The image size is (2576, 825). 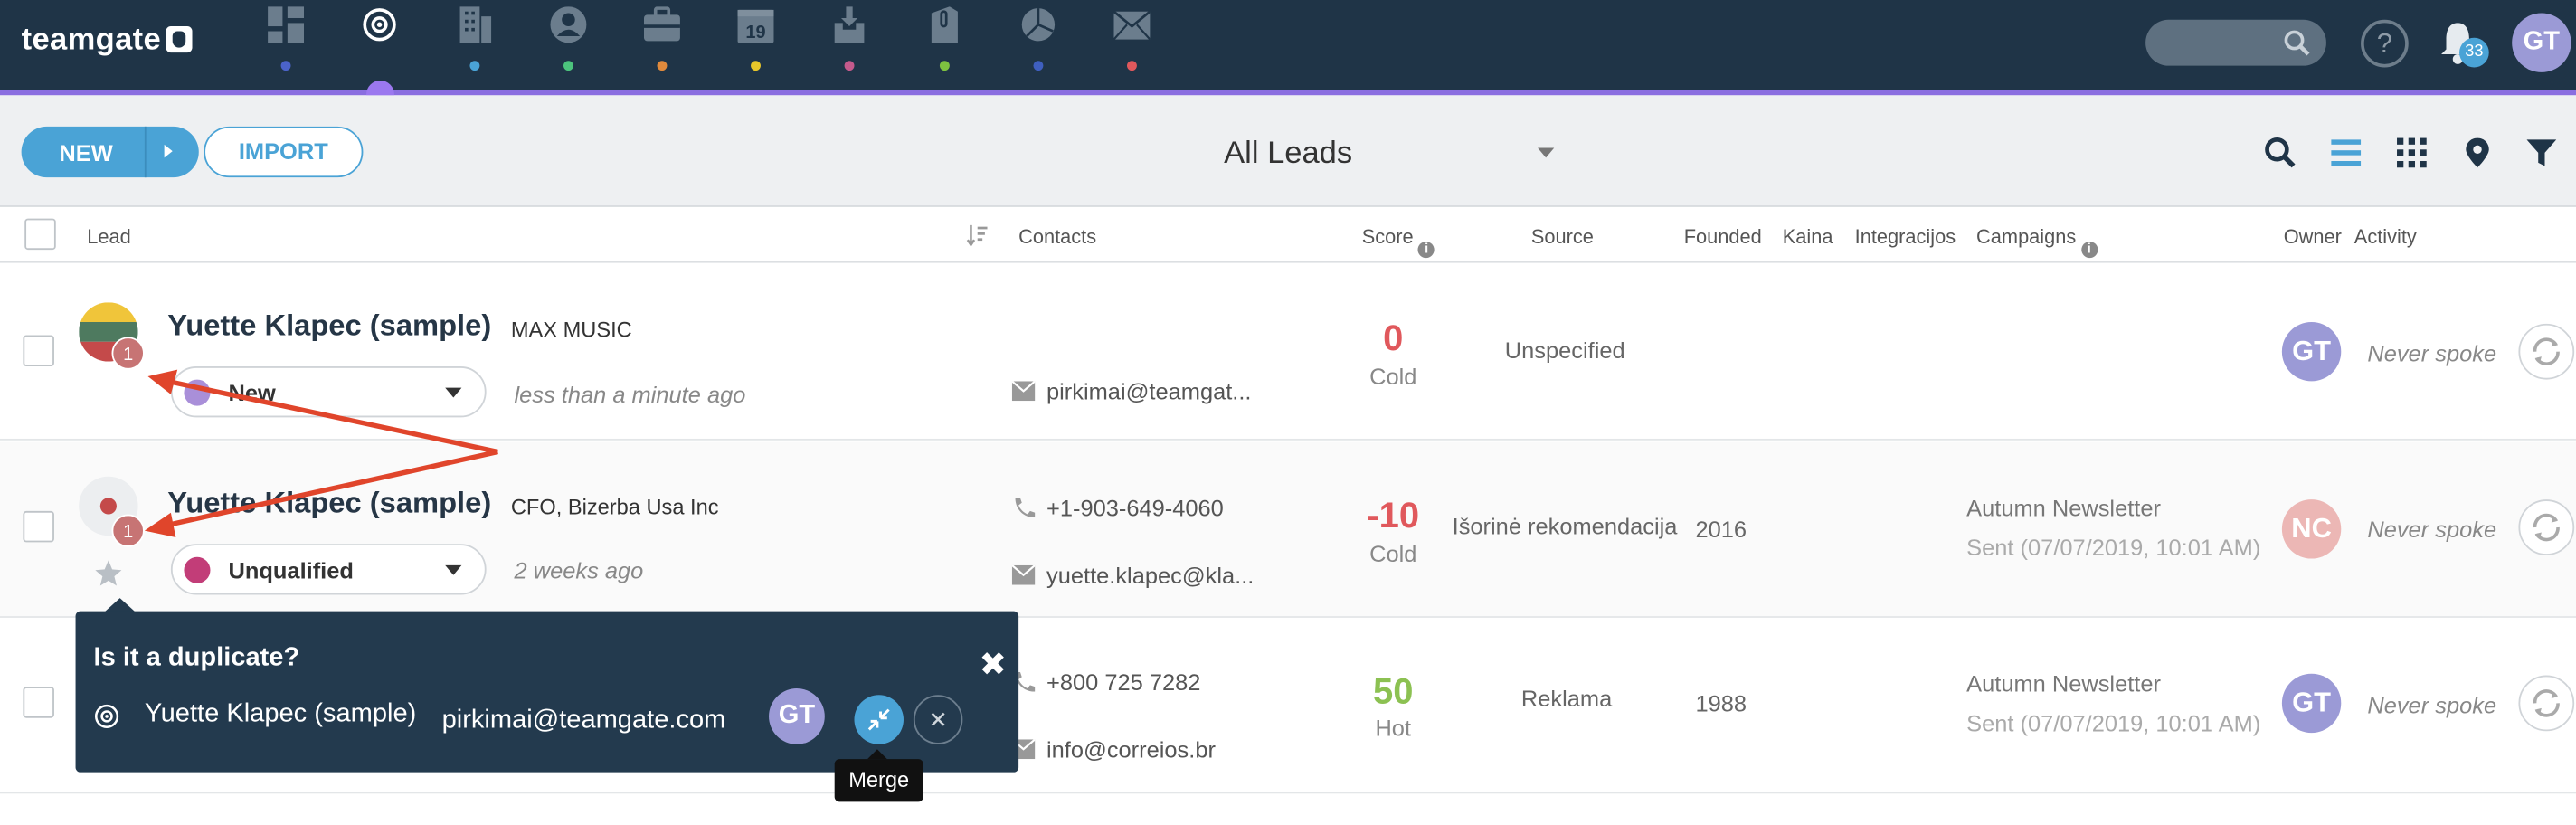 I want to click on star-icon, so click(x=109, y=574).